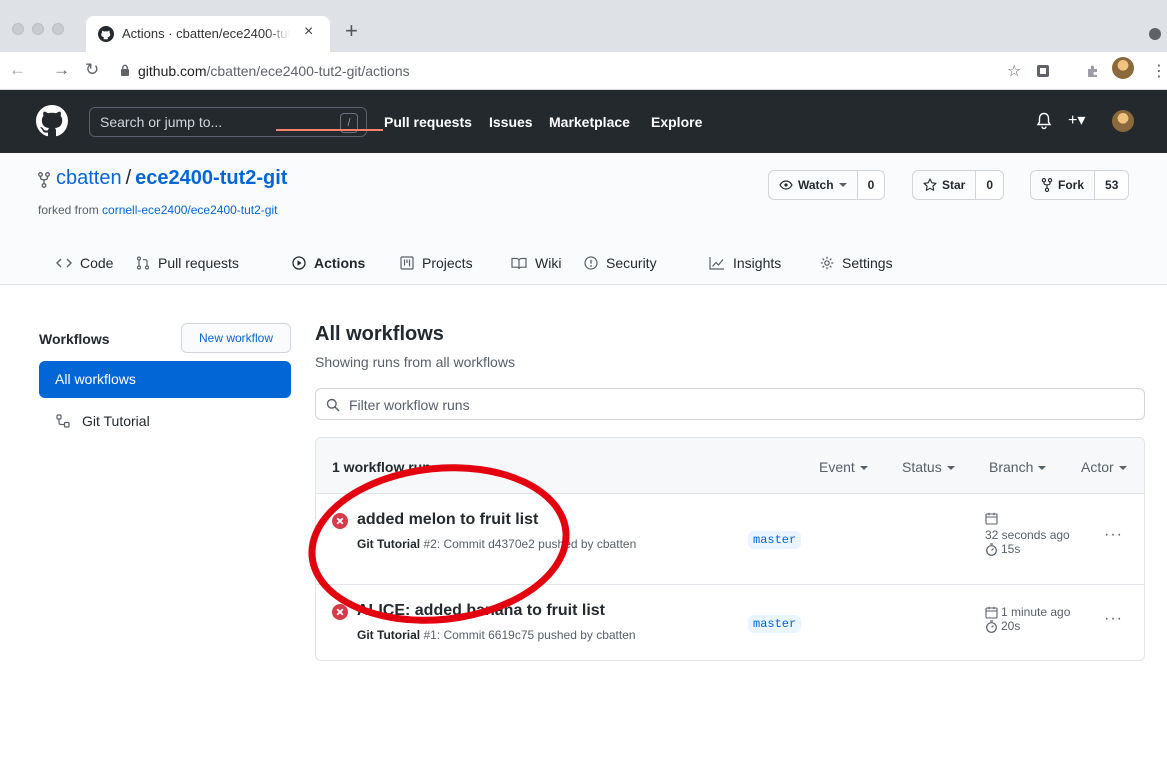 The height and width of the screenshot is (778, 1167). What do you see at coordinates (228, 122) in the screenshot?
I see `search-input: Search or jump to... /` at bounding box center [228, 122].